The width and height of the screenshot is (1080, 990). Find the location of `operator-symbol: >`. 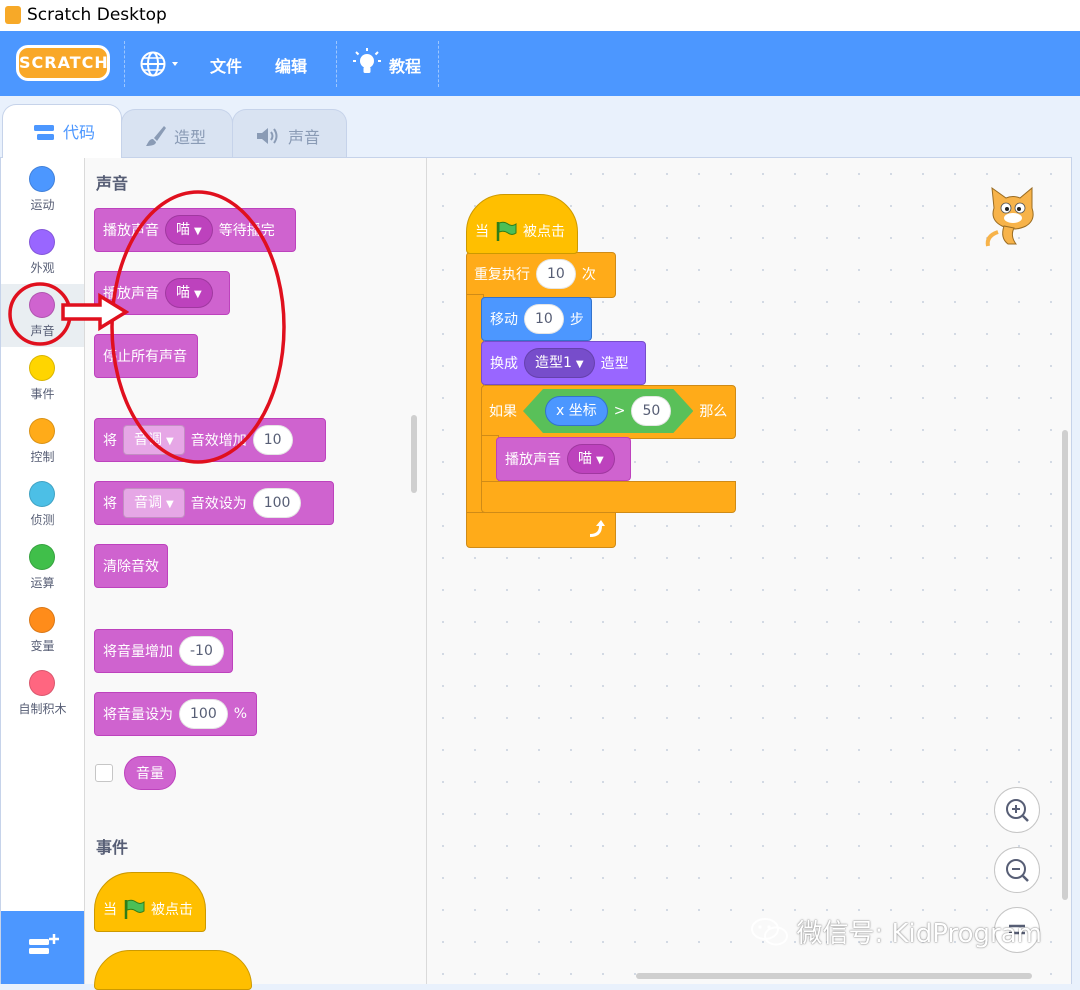

operator-symbol: > is located at coordinates (619, 411).